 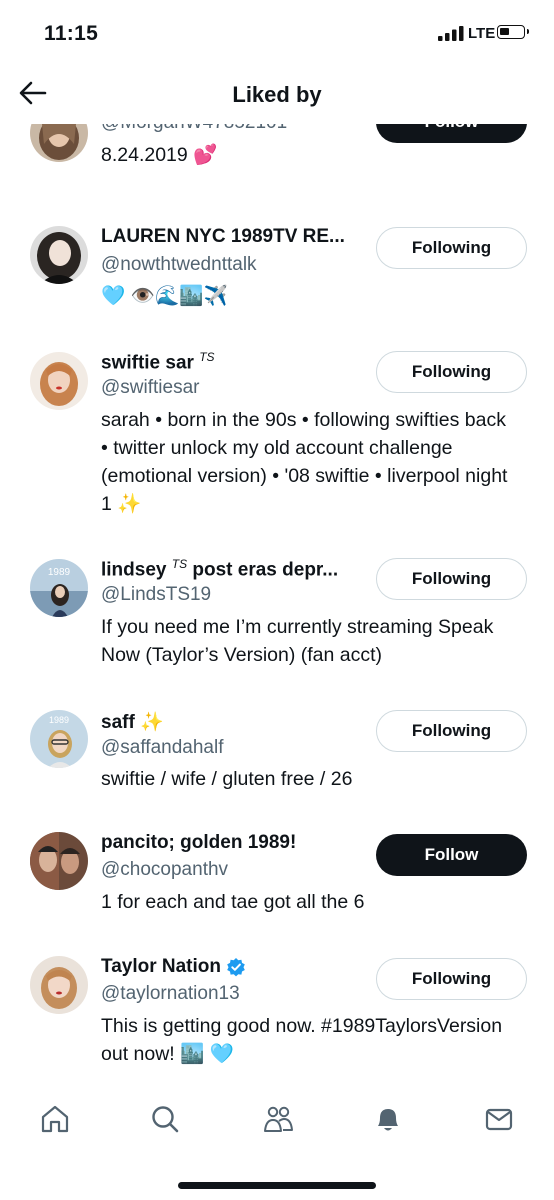 I want to click on home-indicator, so click(x=277, y=1185).